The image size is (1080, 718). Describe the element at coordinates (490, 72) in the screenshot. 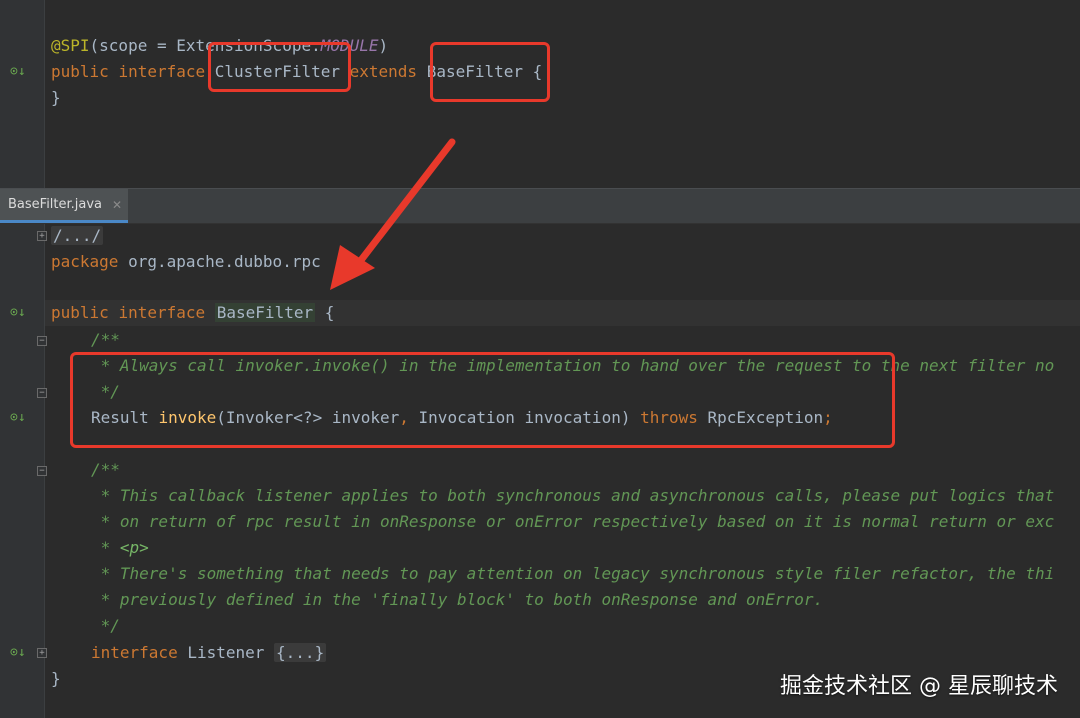

I see `highlight-box-base-filter` at that location.